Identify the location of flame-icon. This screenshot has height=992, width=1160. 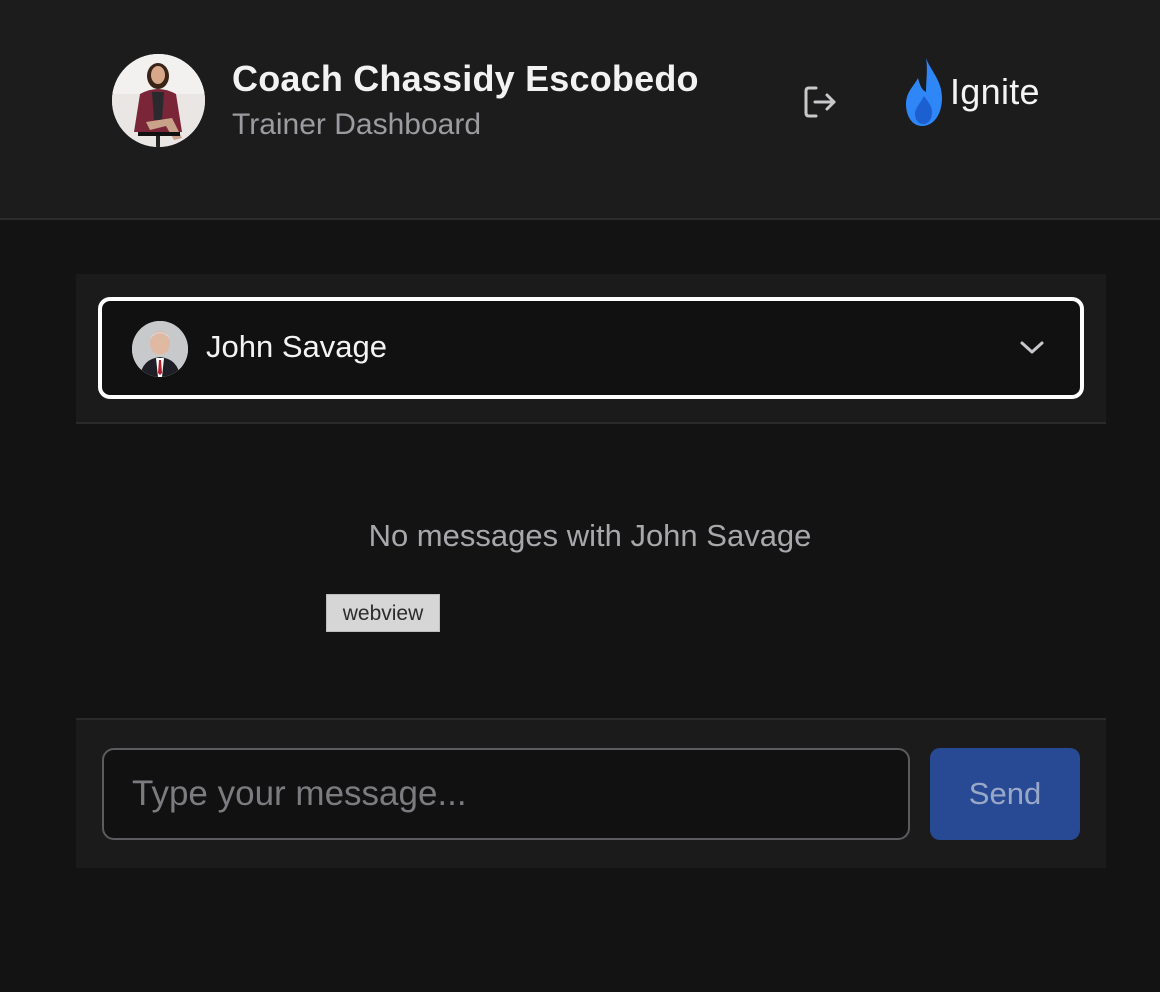
(924, 92).